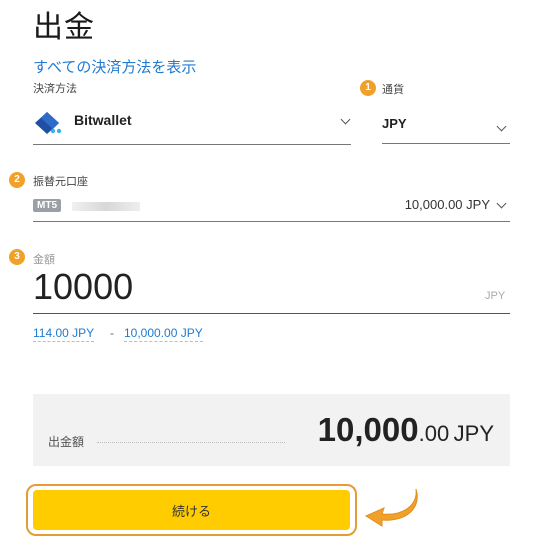  Describe the element at coordinates (103, 120) in the screenshot. I see `payment-method-value: Bitwallet` at that location.